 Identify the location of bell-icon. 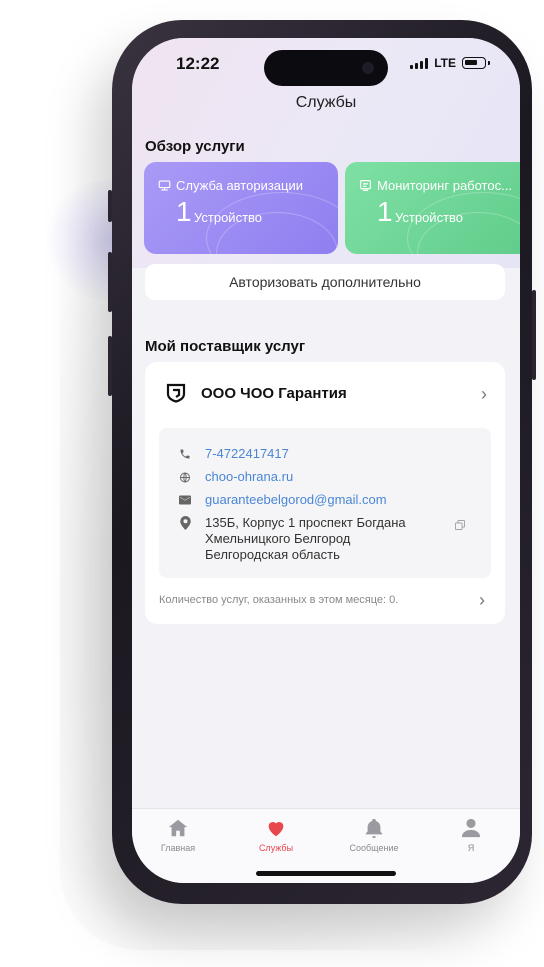
(374, 828).